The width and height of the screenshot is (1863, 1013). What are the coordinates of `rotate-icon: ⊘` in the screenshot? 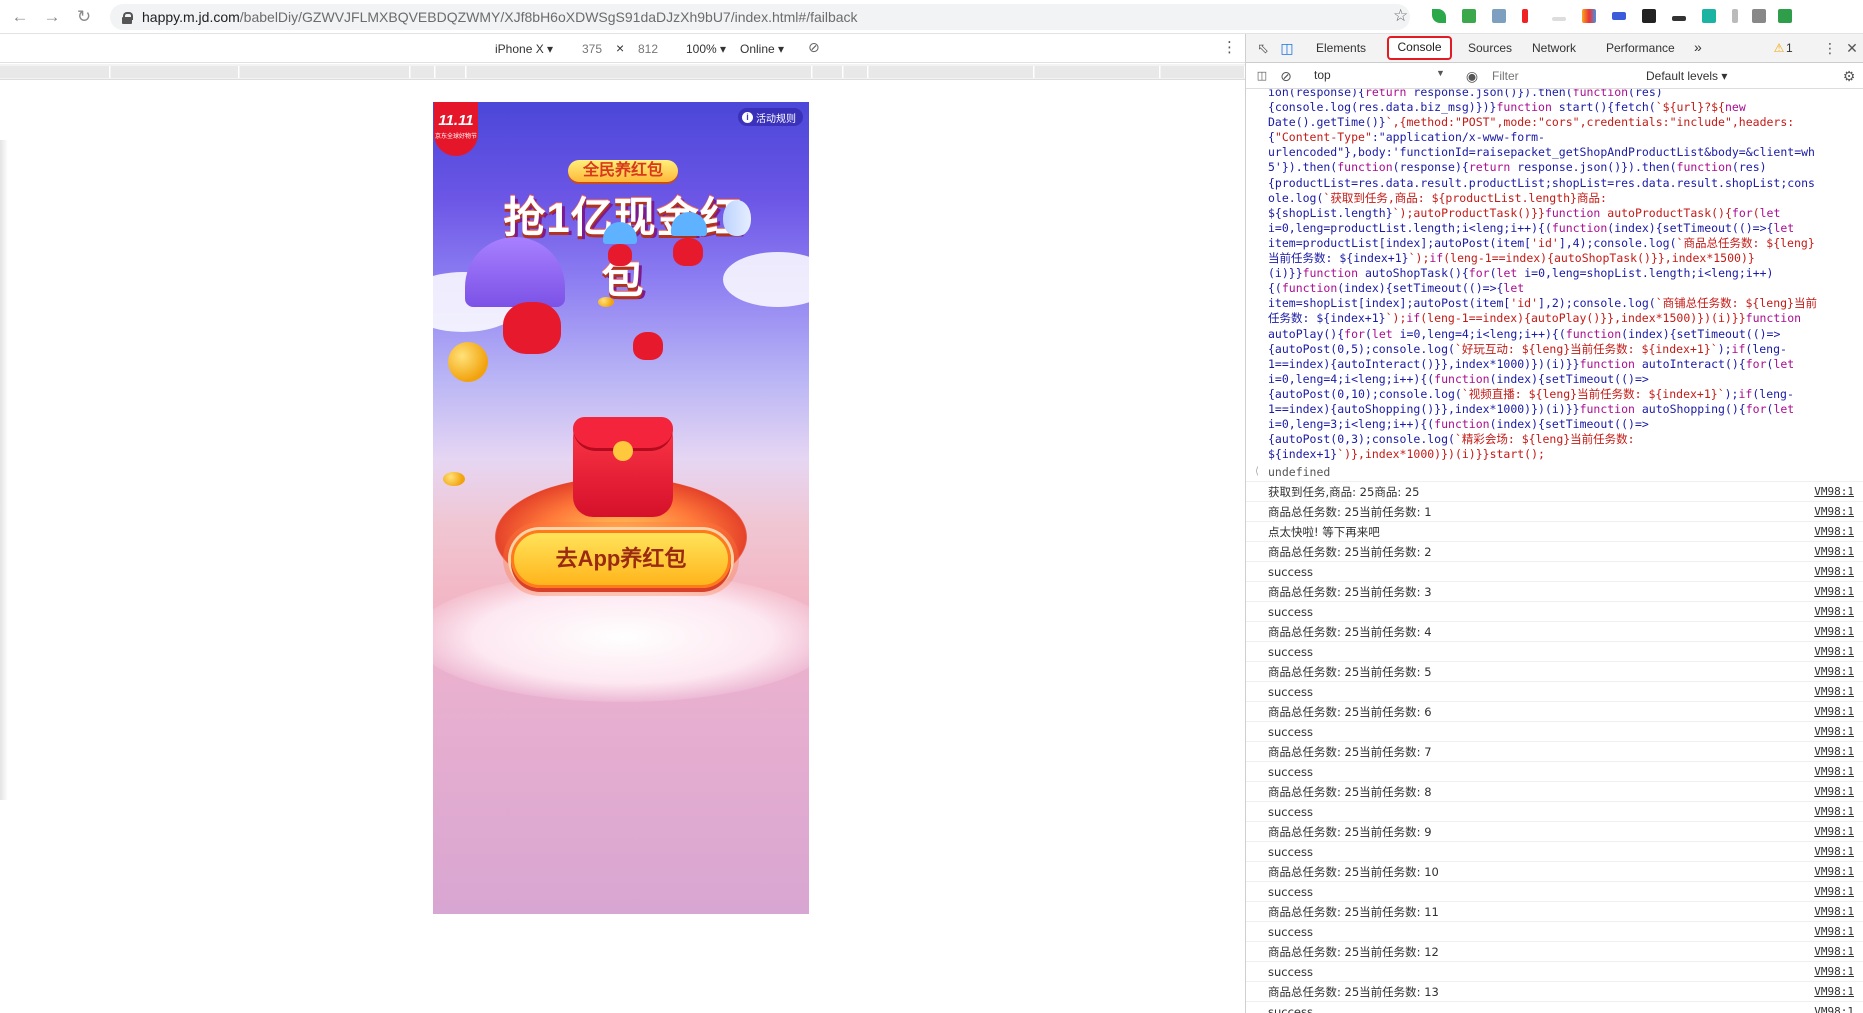 It's located at (814, 47).